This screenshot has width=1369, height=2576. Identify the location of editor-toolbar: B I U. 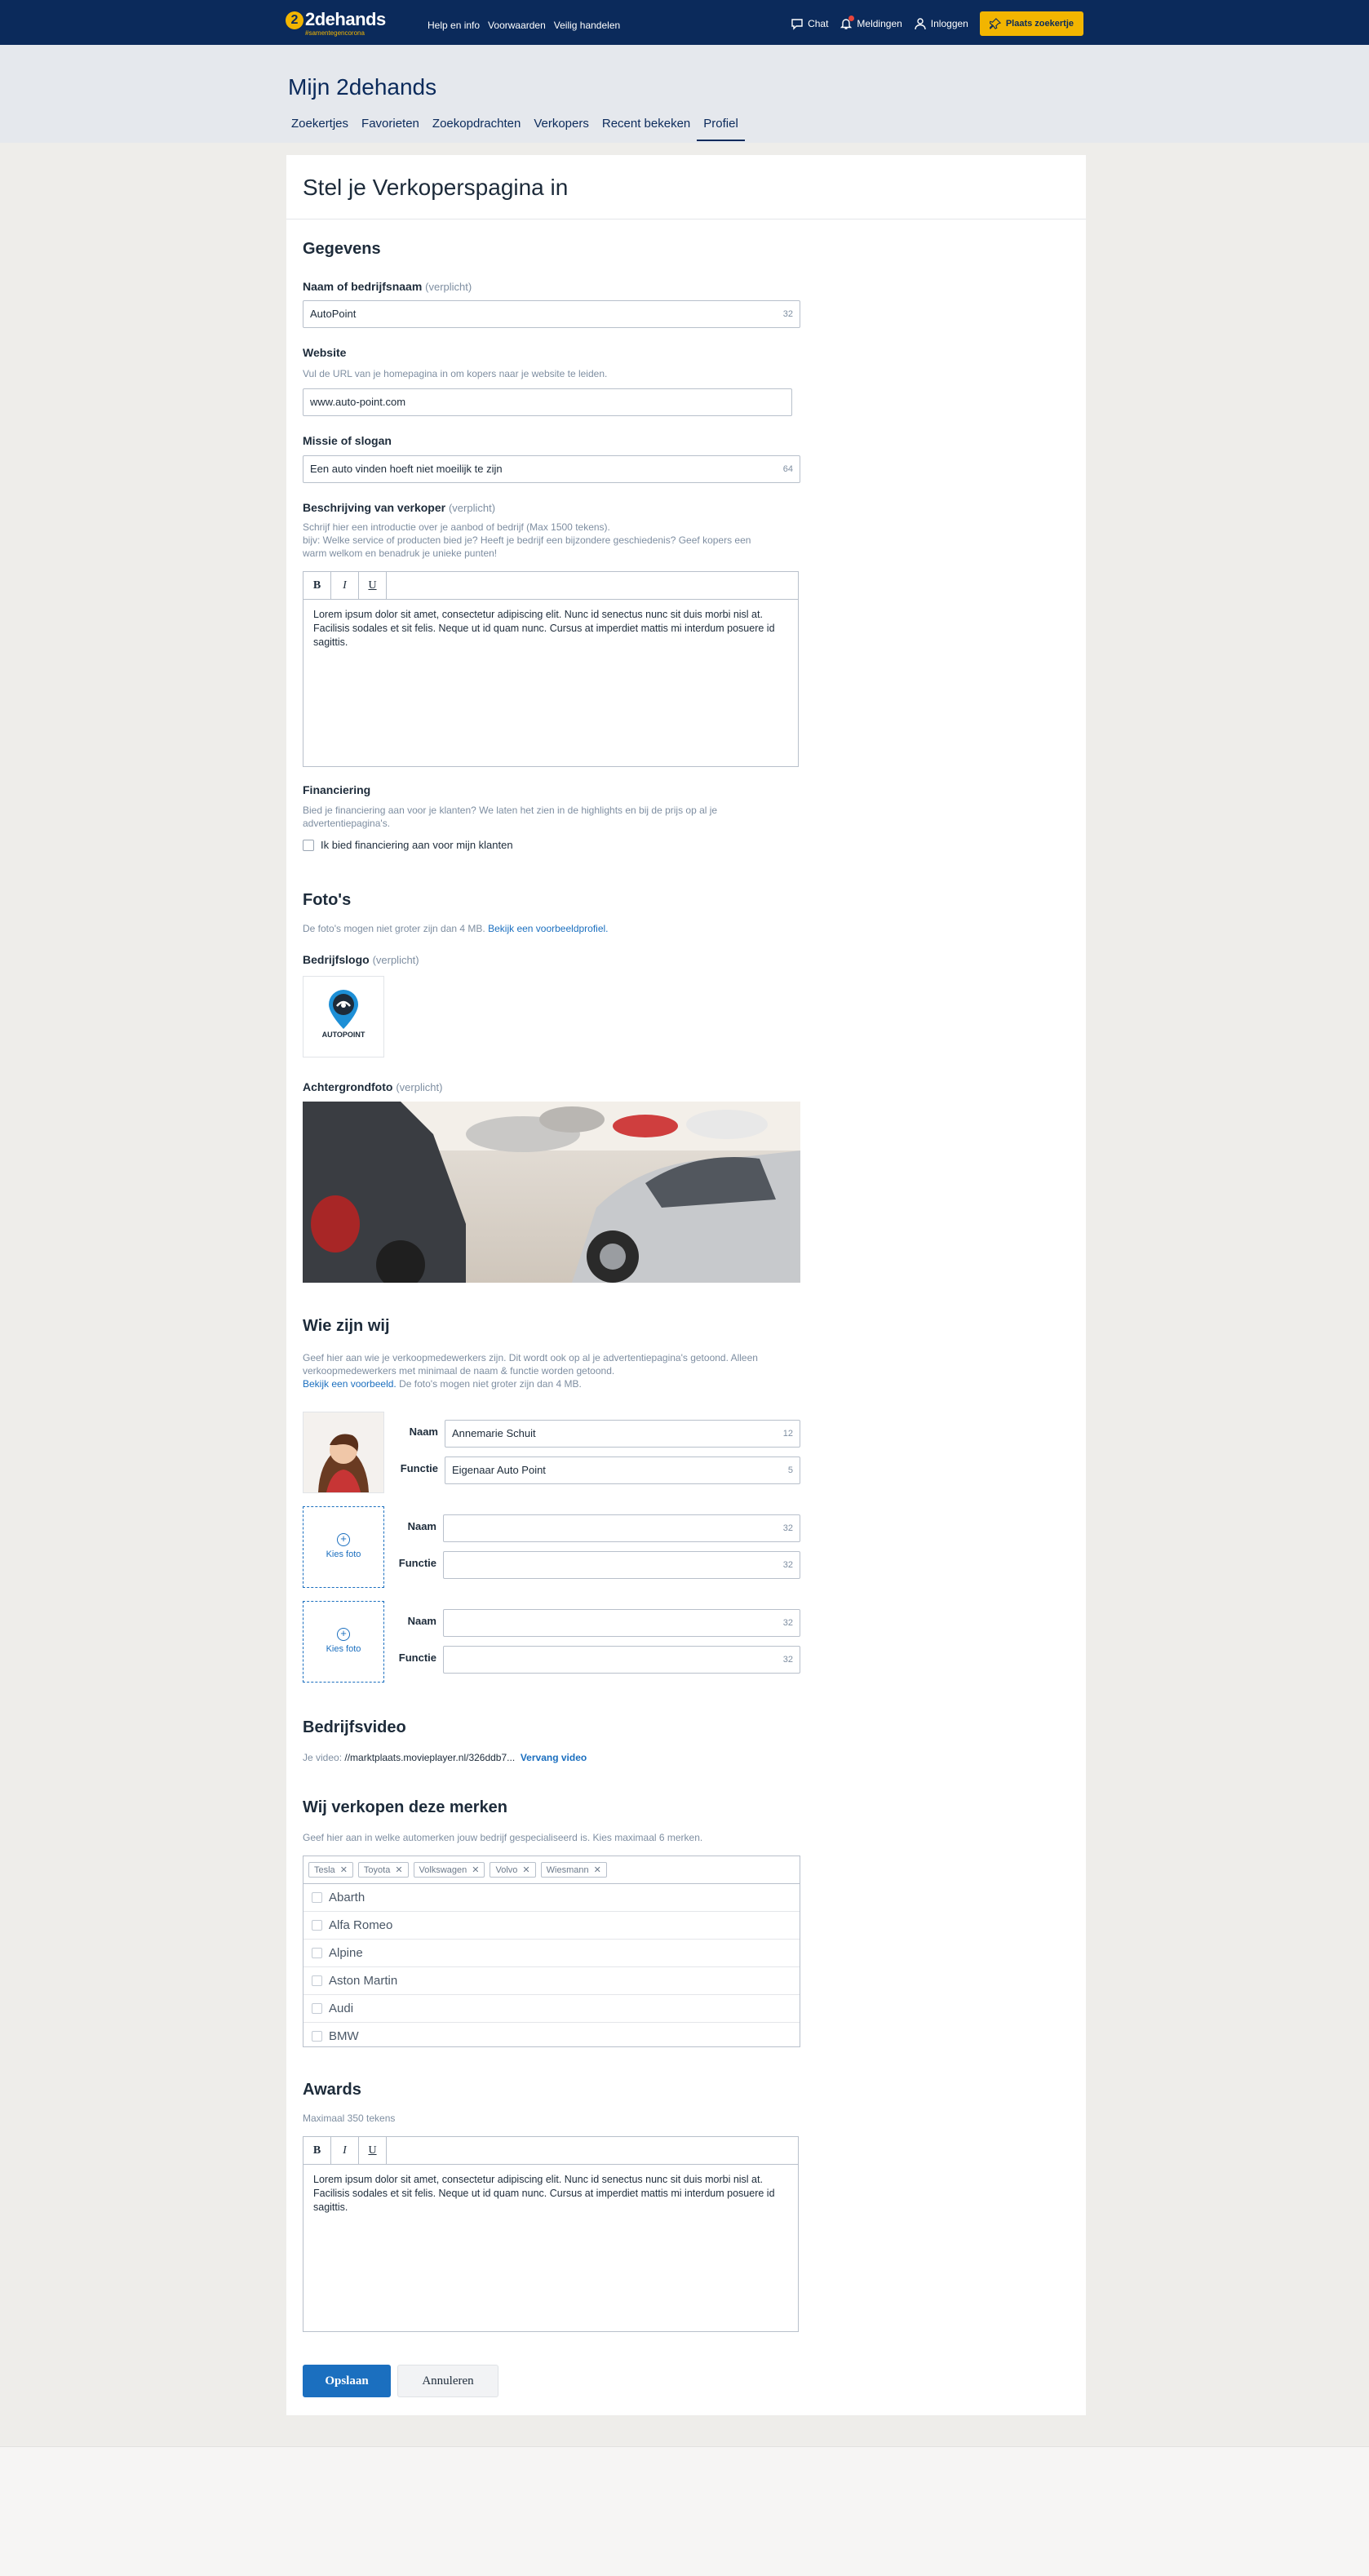
(550, 2151).